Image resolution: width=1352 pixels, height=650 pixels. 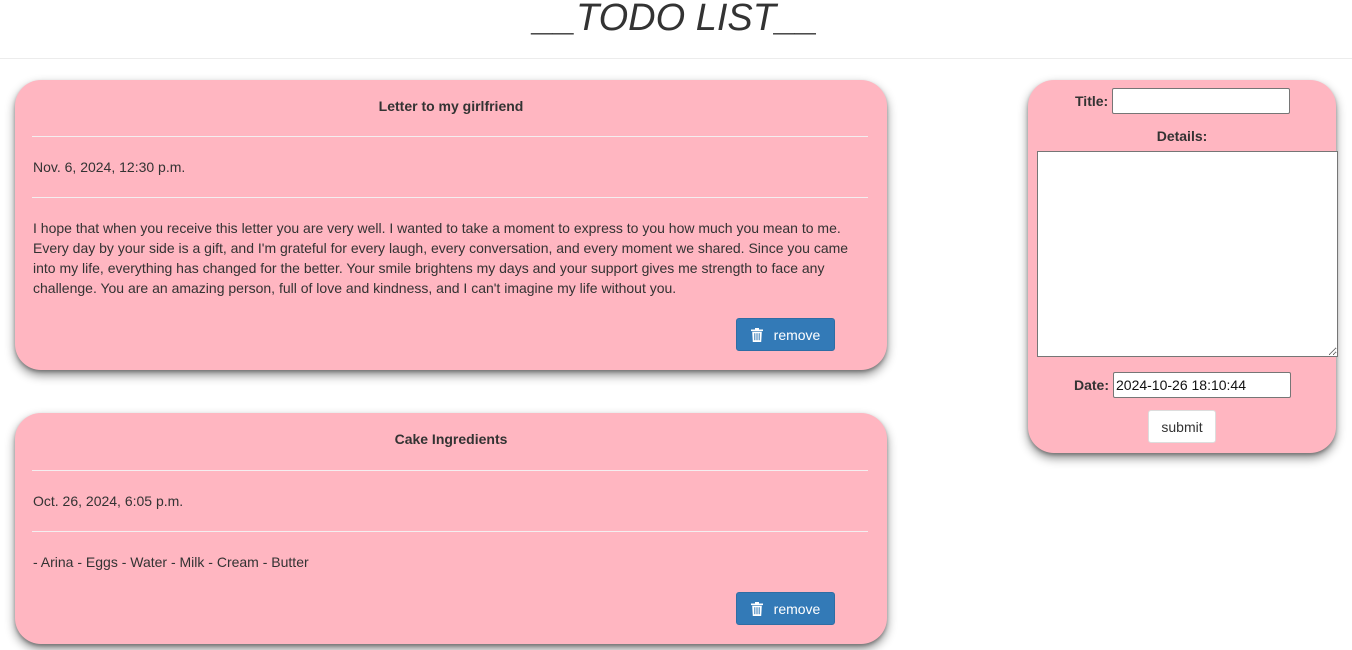 I want to click on submit-button: submit, so click(x=1182, y=426).